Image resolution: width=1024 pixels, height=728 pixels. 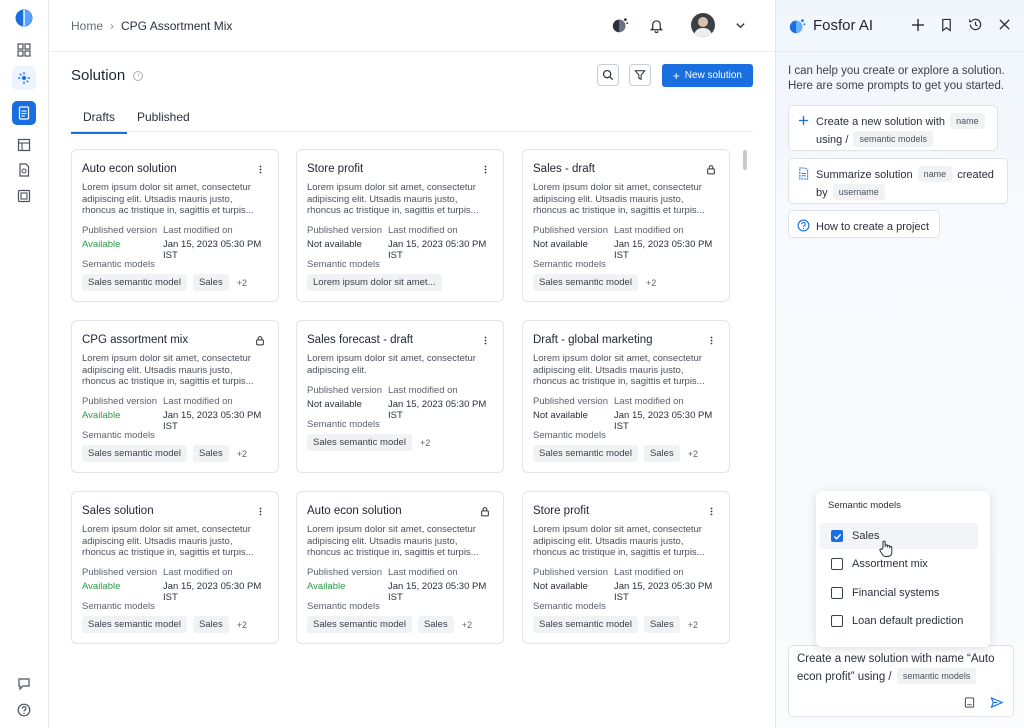 I want to click on history-icon, so click(x=975, y=24).